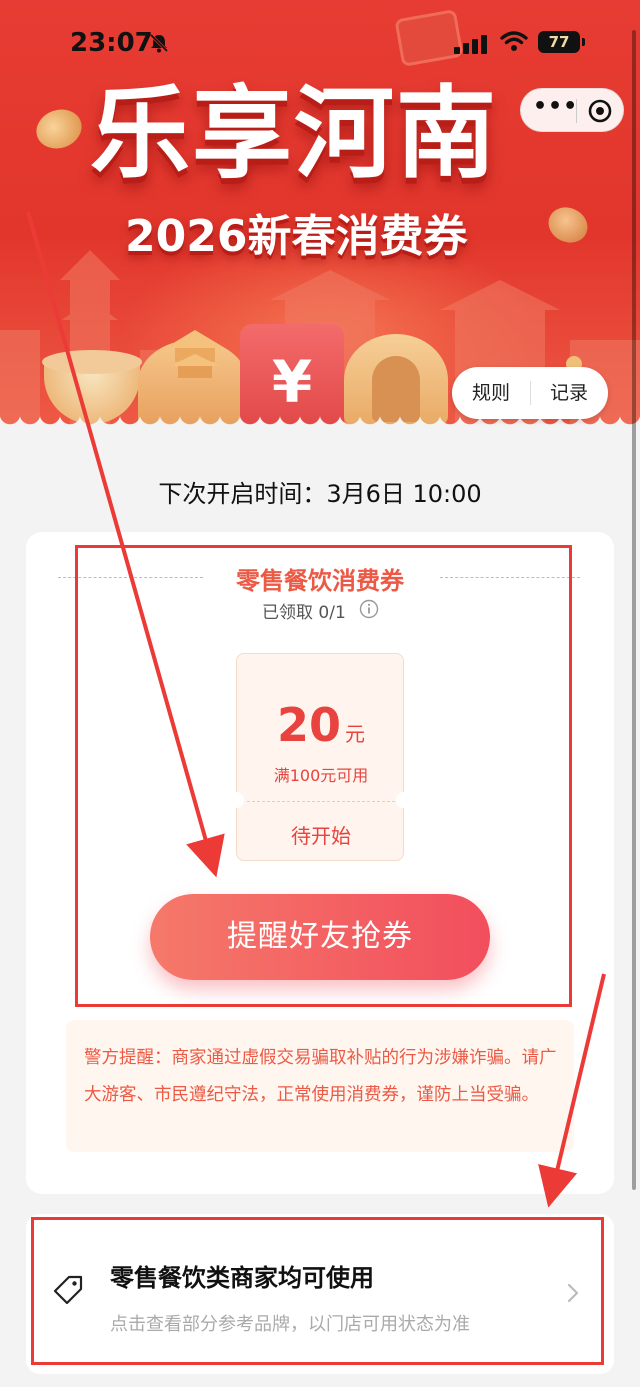 The image size is (640, 1387). What do you see at coordinates (308, 725) in the screenshot?
I see `coupon-amount-value: 20` at bounding box center [308, 725].